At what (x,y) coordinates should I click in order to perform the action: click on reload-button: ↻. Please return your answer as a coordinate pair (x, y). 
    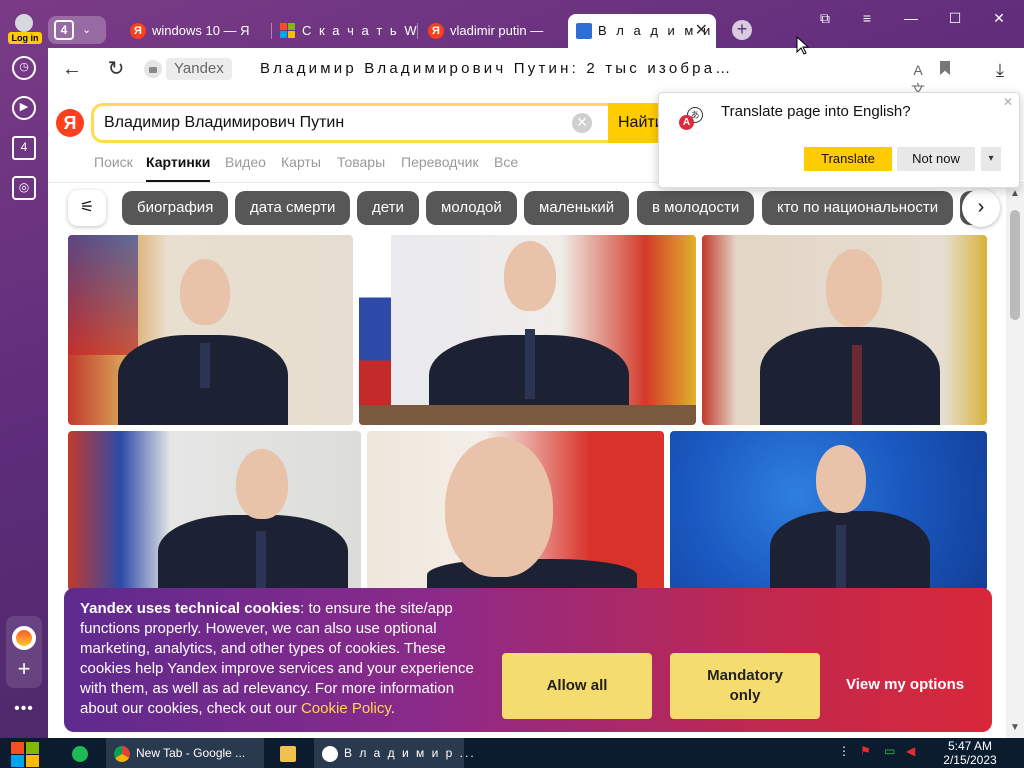
    Looking at the image, I should click on (116, 69).